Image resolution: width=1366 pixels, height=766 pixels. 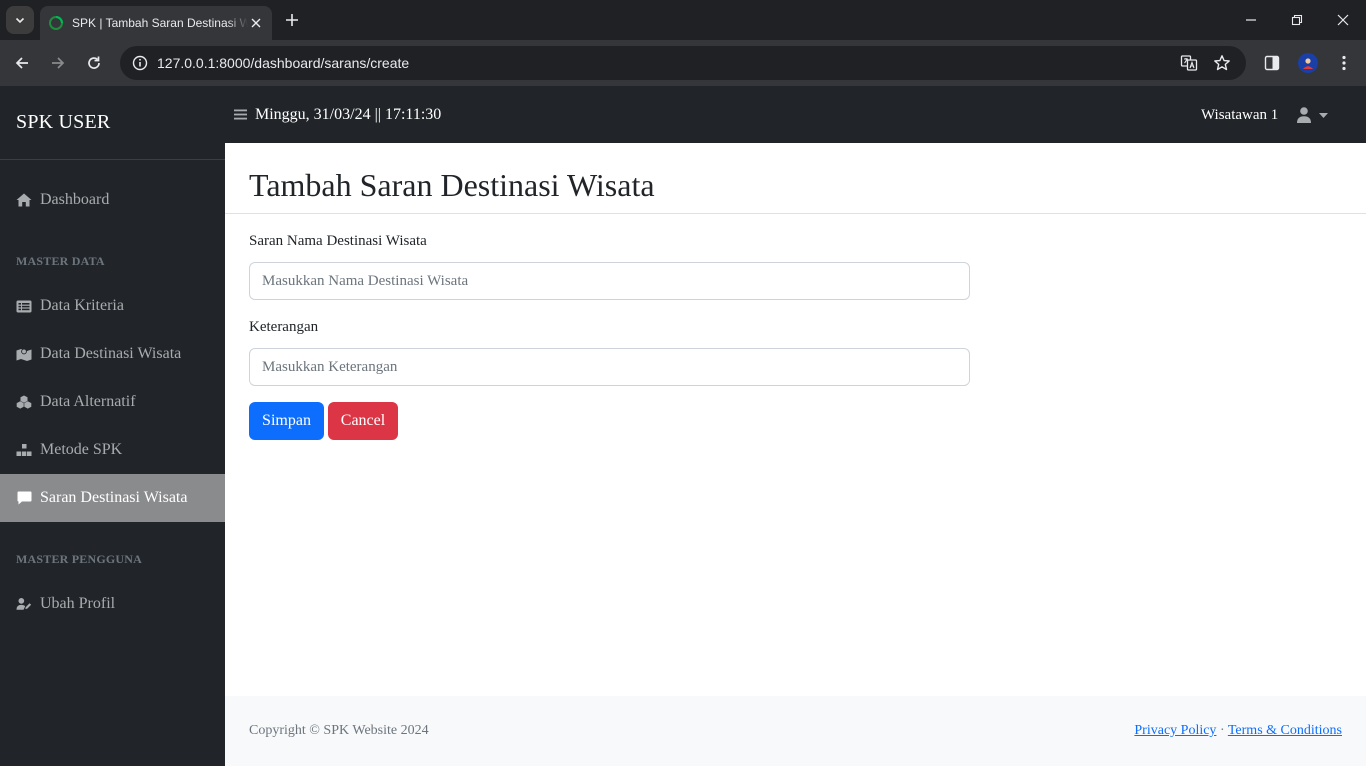 What do you see at coordinates (609, 367) in the screenshot?
I see `description-input` at bounding box center [609, 367].